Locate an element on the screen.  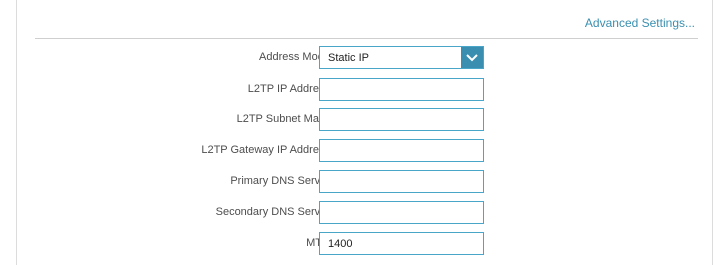
chevron-down-icon is located at coordinates (472, 58).